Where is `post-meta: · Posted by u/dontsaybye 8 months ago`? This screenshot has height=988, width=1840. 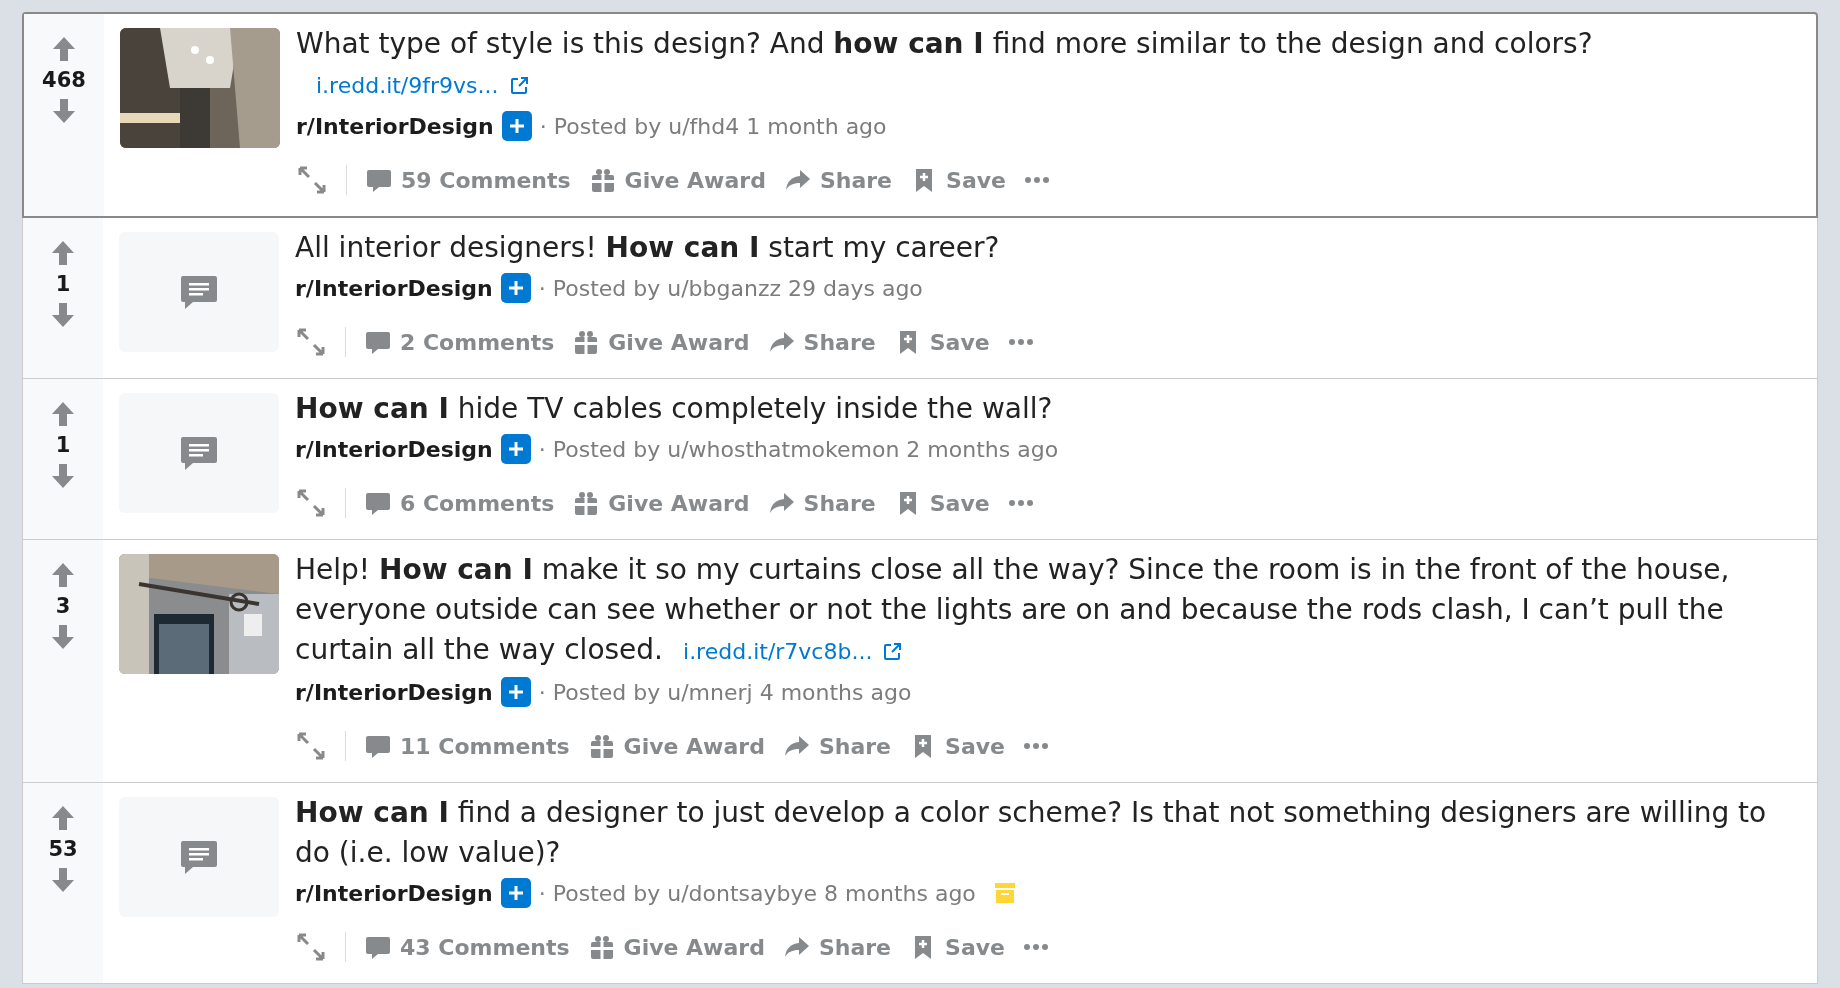 post-meta: · Posted by u/dontsaybye 8 months ago is located at coordinates (757, 893).